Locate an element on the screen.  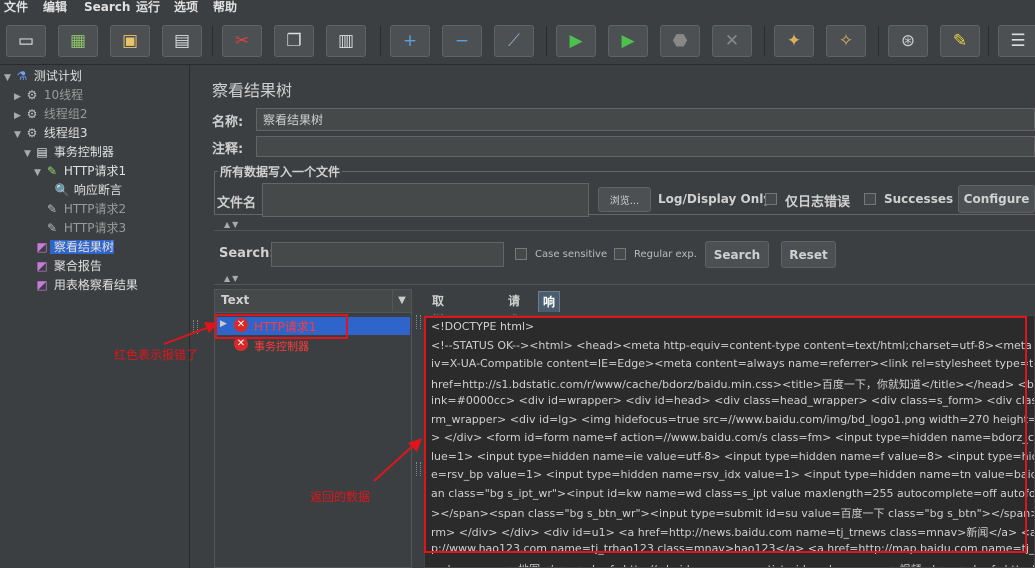
tree-item-selected: ◩ 察看结果树 is located at coordinates (69, 247).